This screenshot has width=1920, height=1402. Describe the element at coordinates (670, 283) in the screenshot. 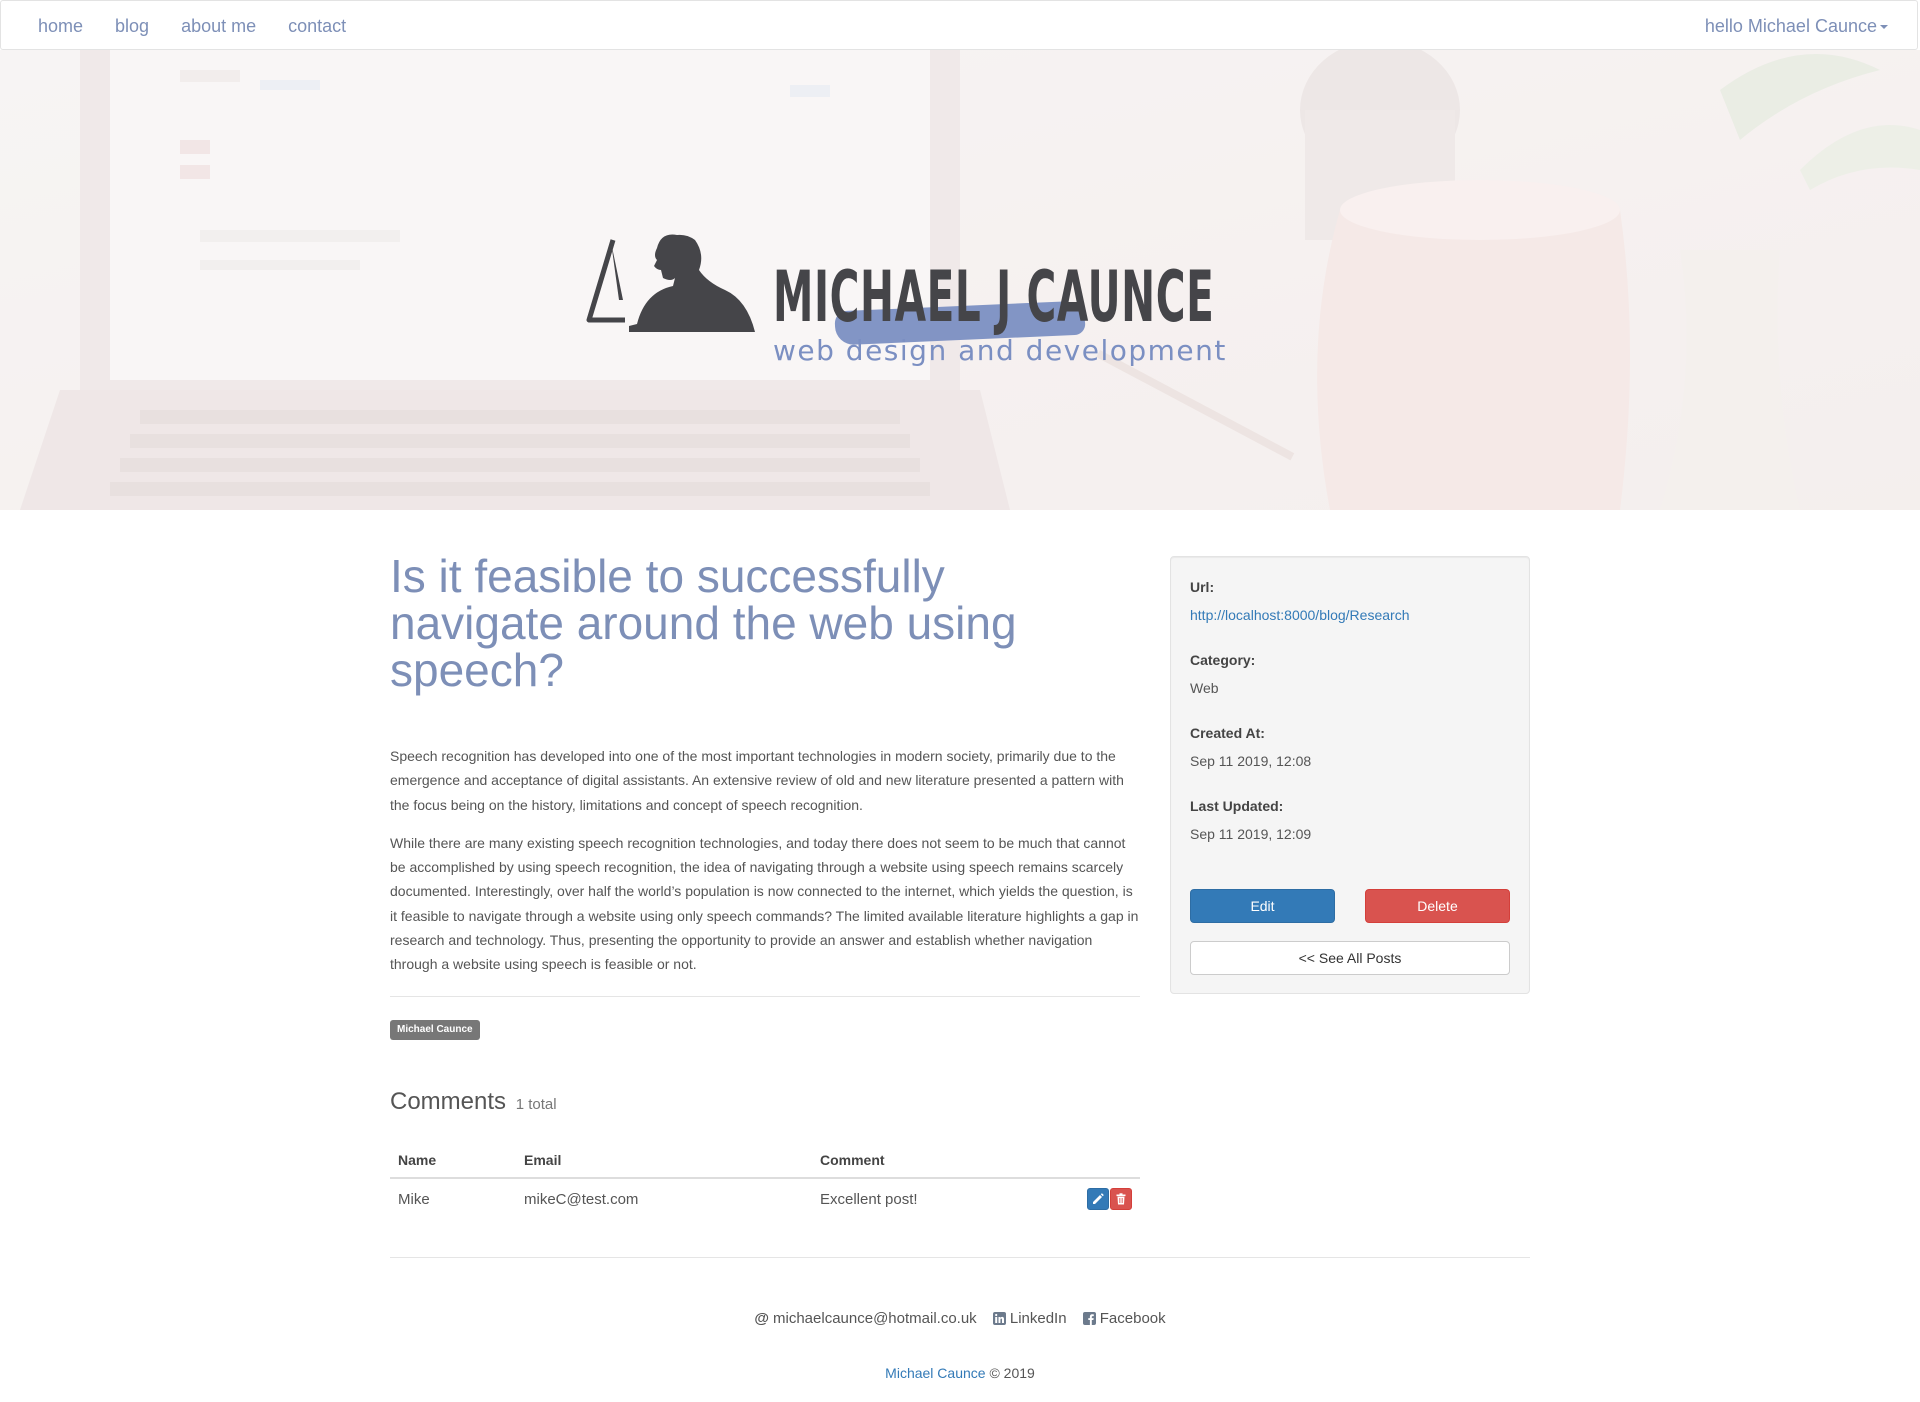

I see `developer-silhouette-icon` at that location.